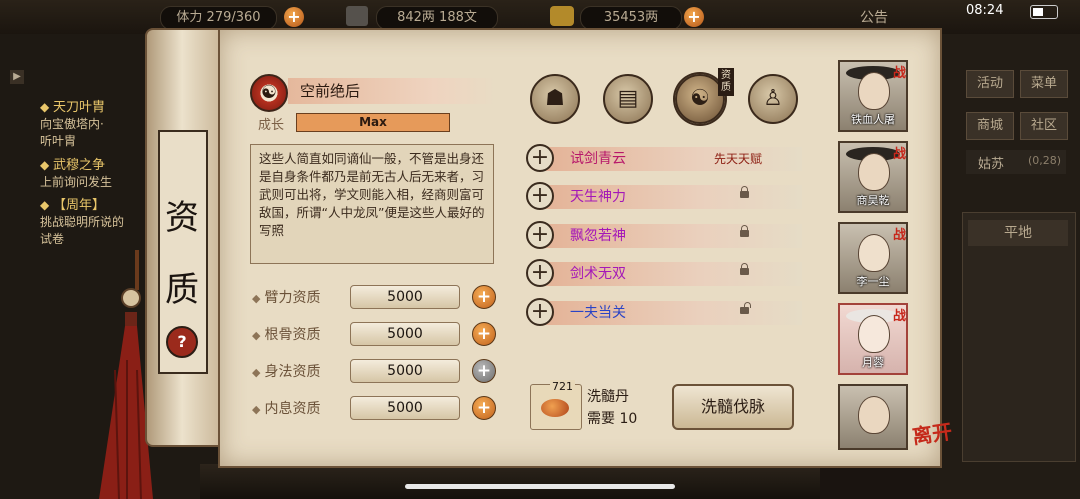  What do you see at coordinates (437, 18) in the screenshot?
I see `silver-display: 842两 188文` at bounding box center [437, 18].